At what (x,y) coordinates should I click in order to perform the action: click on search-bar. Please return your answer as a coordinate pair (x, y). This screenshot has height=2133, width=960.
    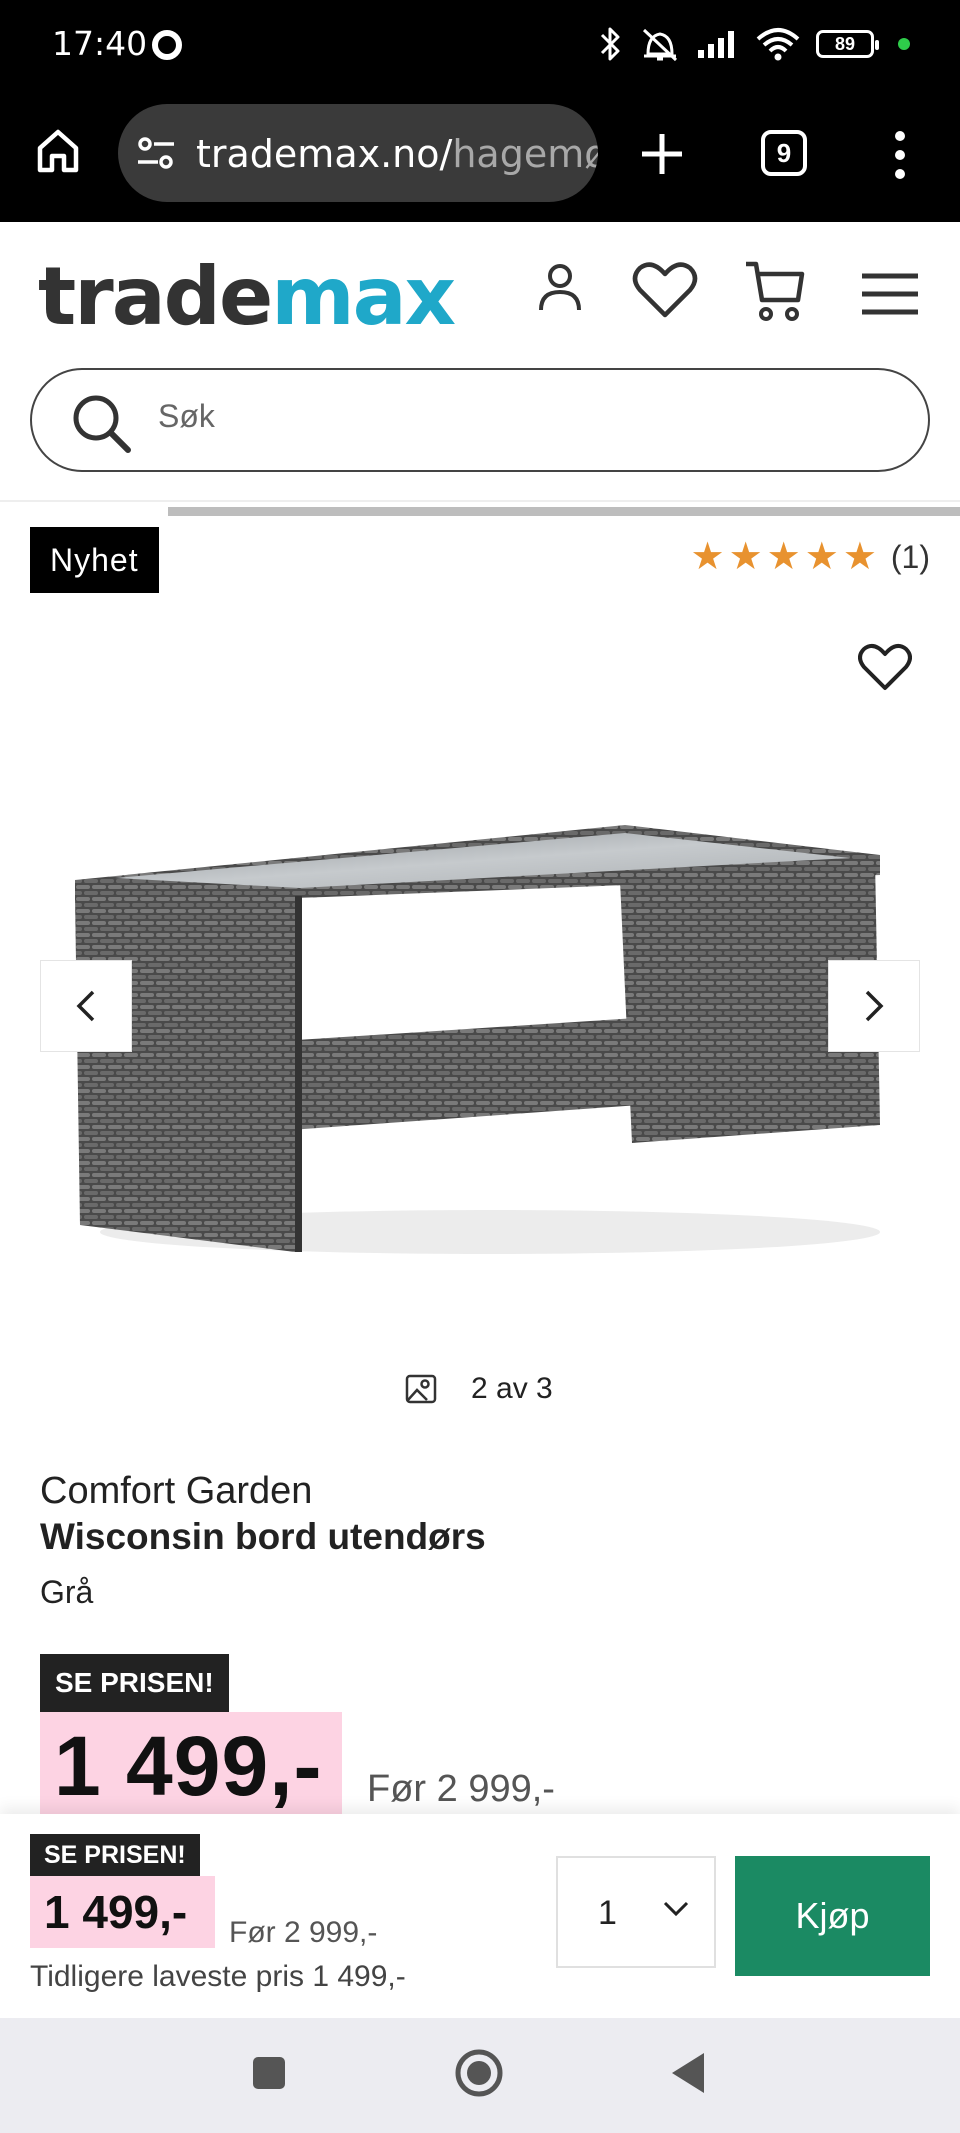
    Looking at the image, I should click on (480, 420).